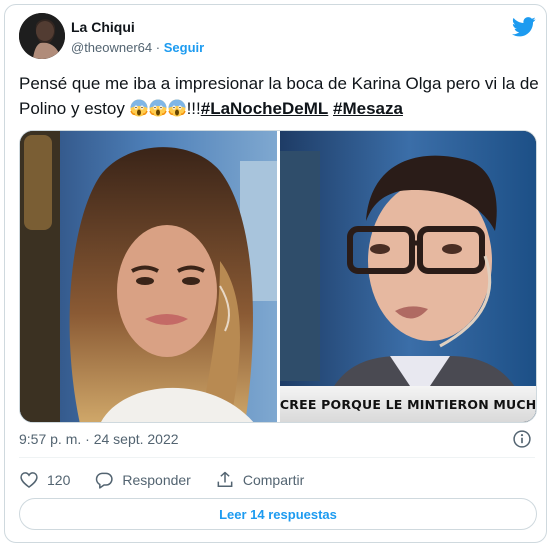  What do you see at coordinates (277, 457) in the screenshot?
I see `divider` at bounding box center [277, 457].